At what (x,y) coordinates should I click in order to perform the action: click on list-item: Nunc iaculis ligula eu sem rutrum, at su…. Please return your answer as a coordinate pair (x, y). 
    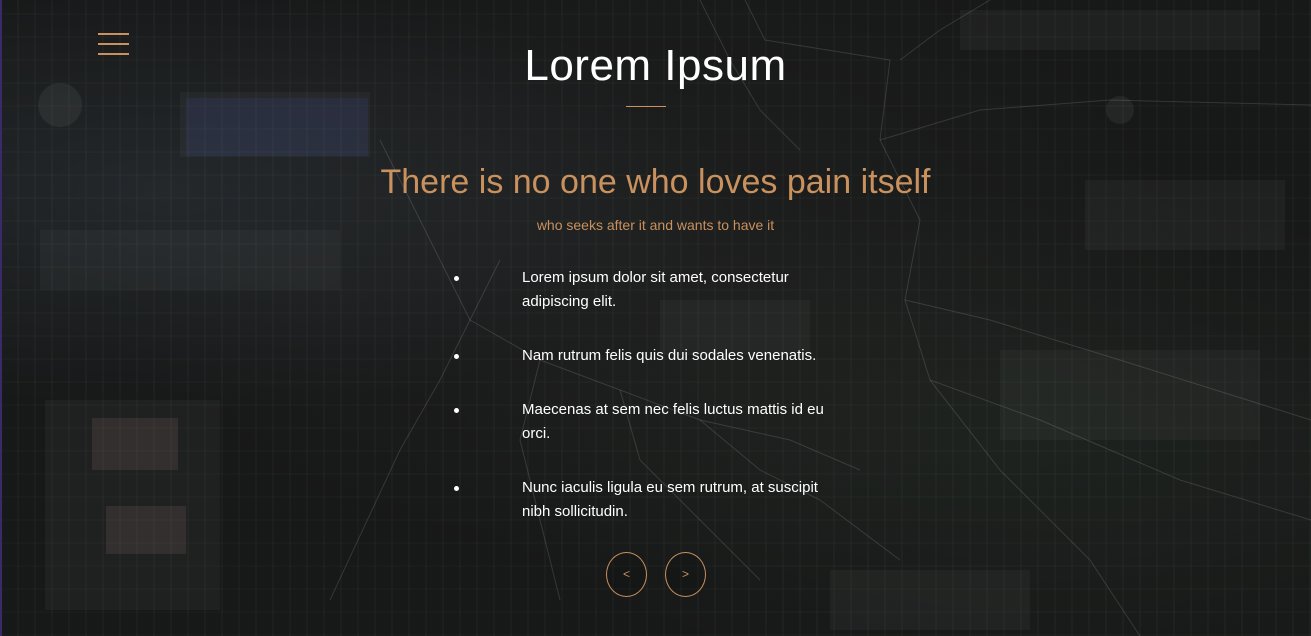
    Looking at the image, I should click on (652, 500).